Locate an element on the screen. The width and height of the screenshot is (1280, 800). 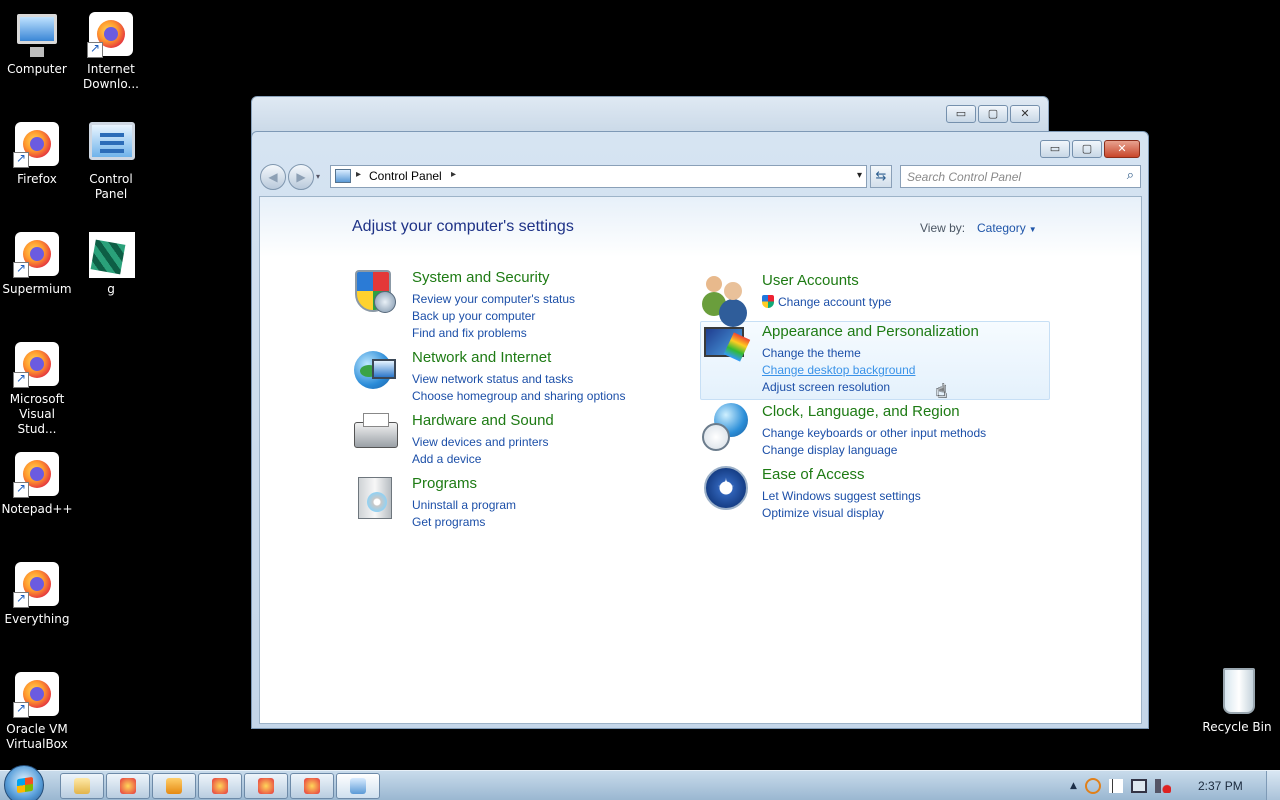
category-title: Network and Internet is located at coordinates (481, 357).